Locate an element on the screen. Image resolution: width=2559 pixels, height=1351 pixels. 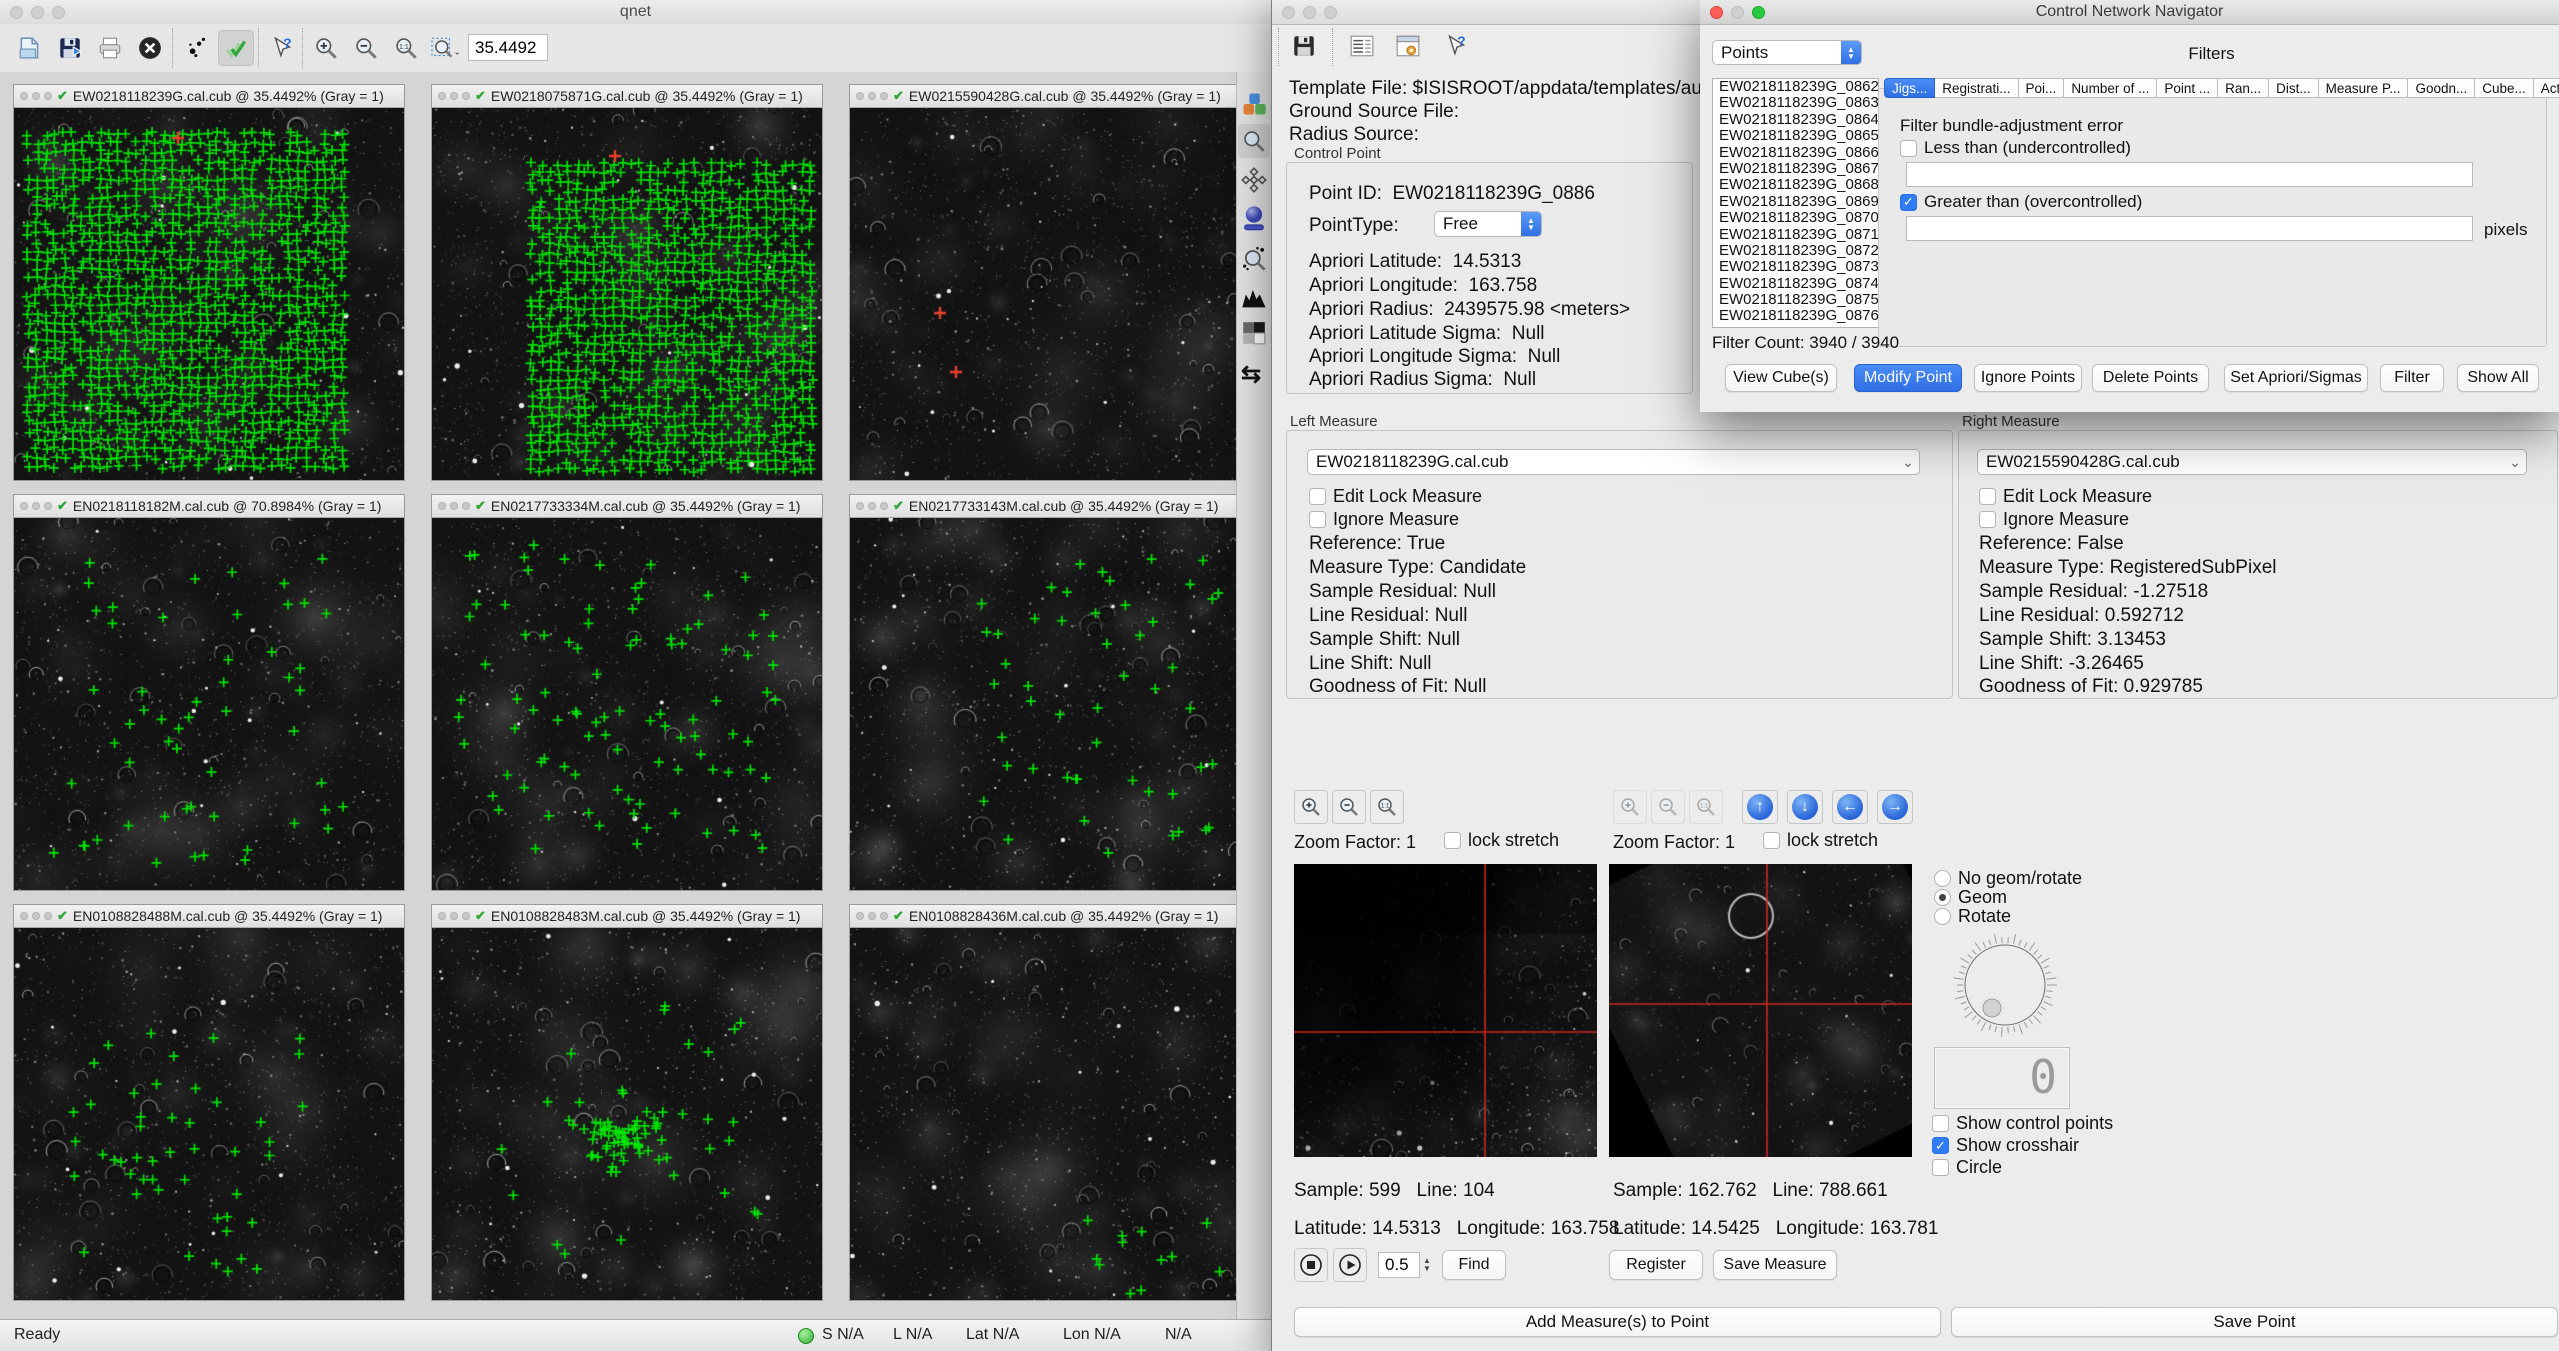
zoom-value-input is located at coordinates (508, 47).